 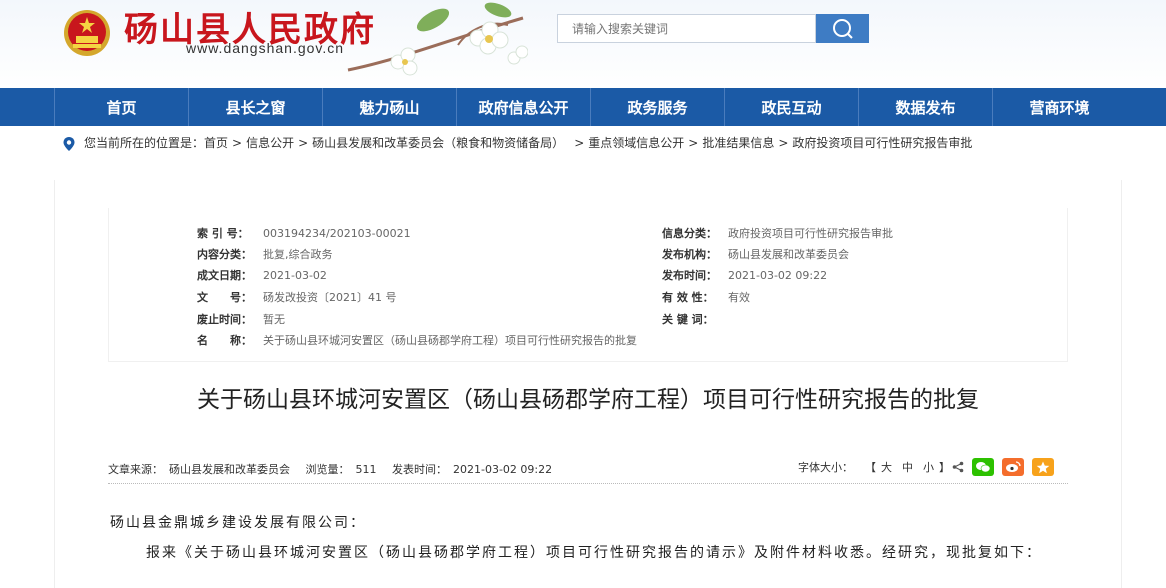 I want to click on article-views: 浏览量： 511, so click(x=344, y=469).